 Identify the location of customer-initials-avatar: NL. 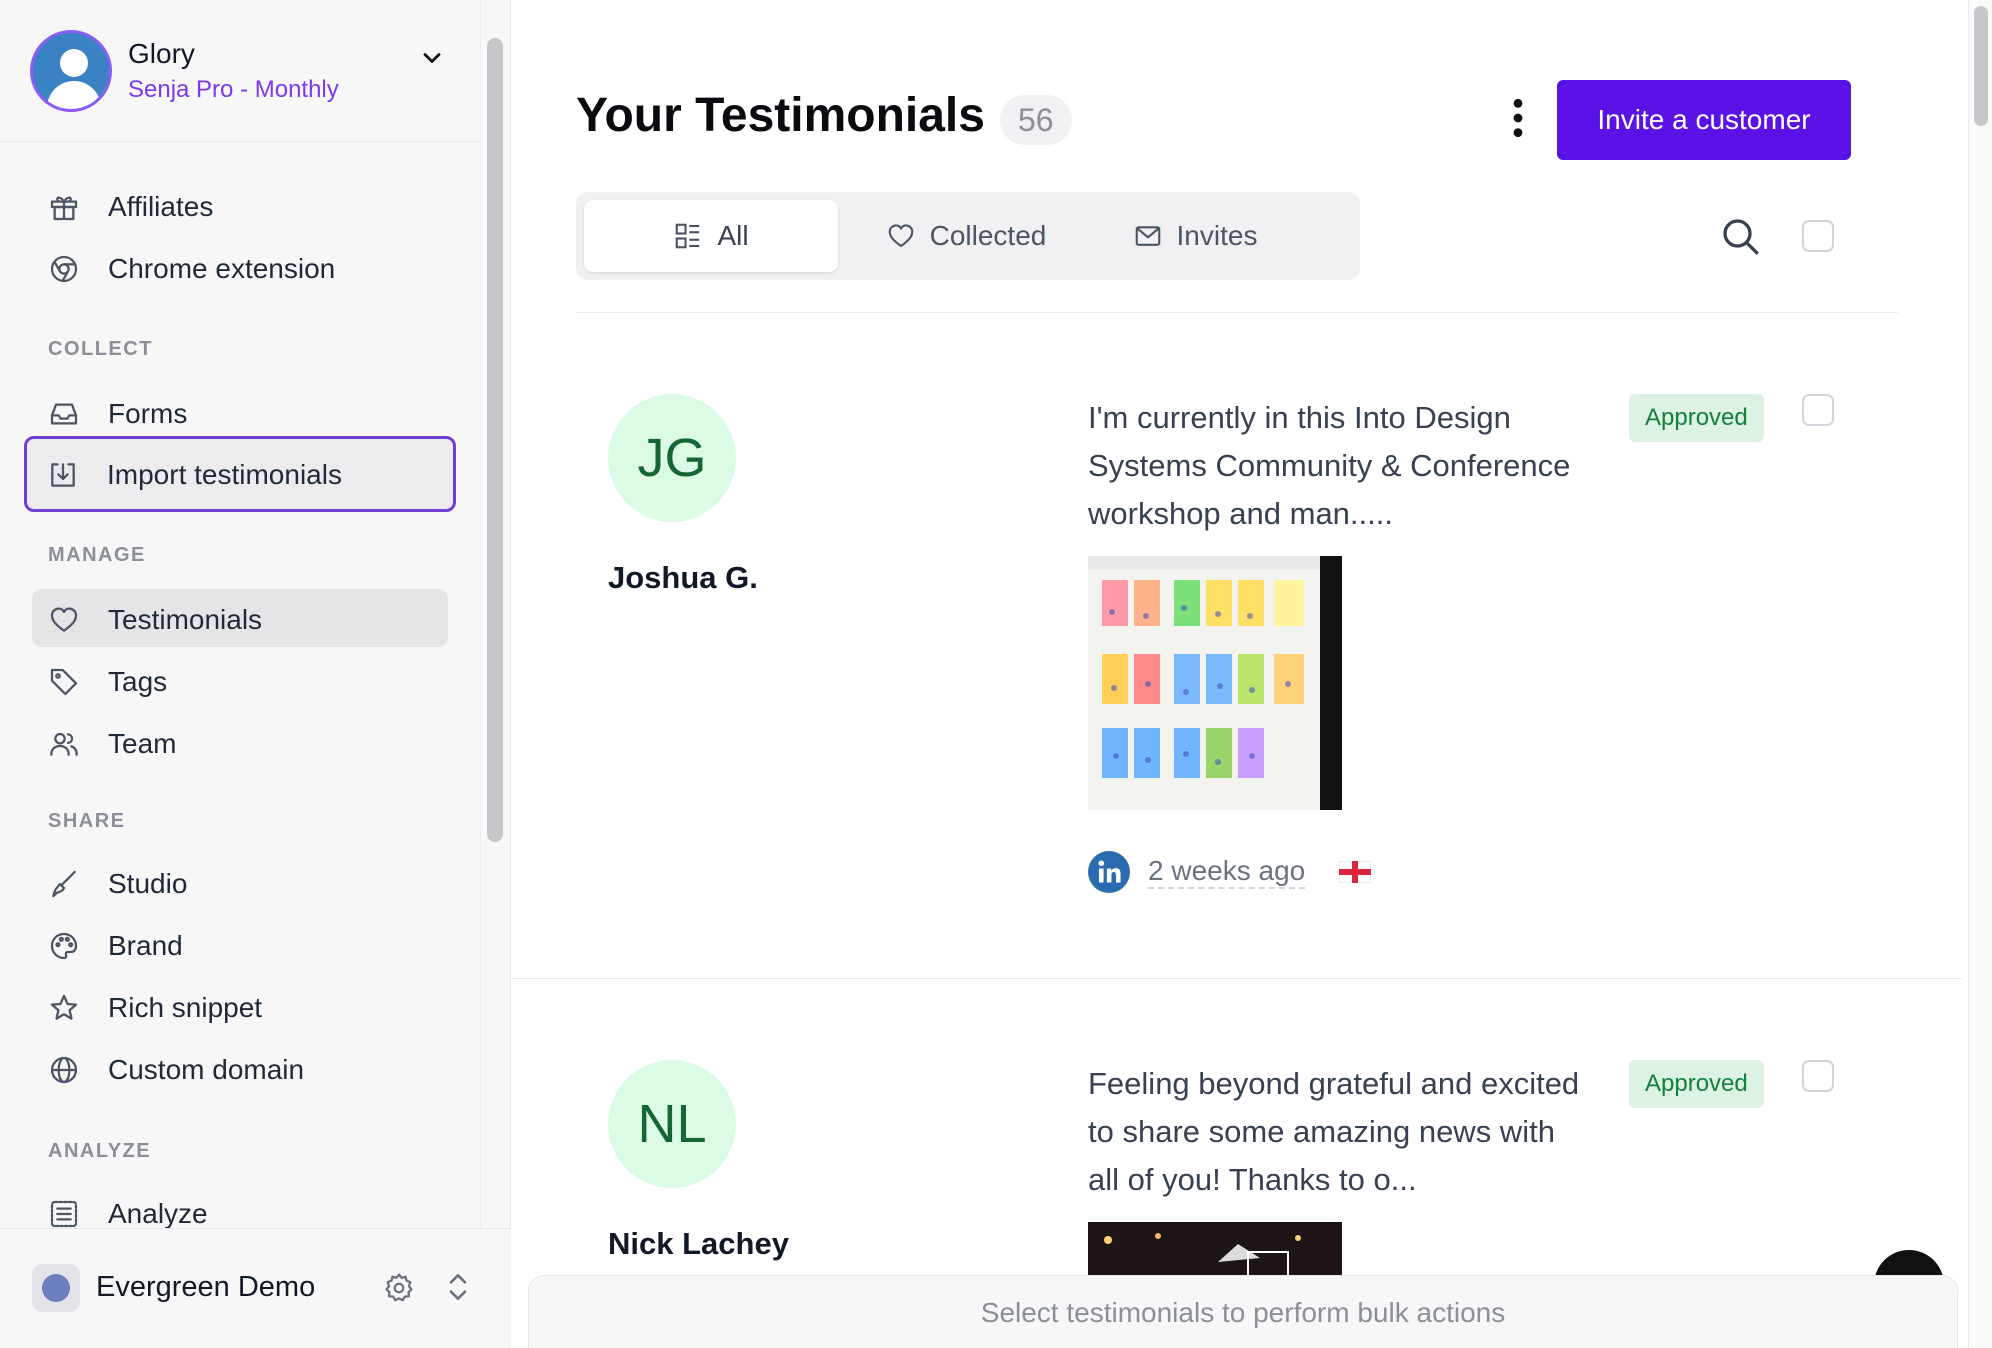
(672, 1124).